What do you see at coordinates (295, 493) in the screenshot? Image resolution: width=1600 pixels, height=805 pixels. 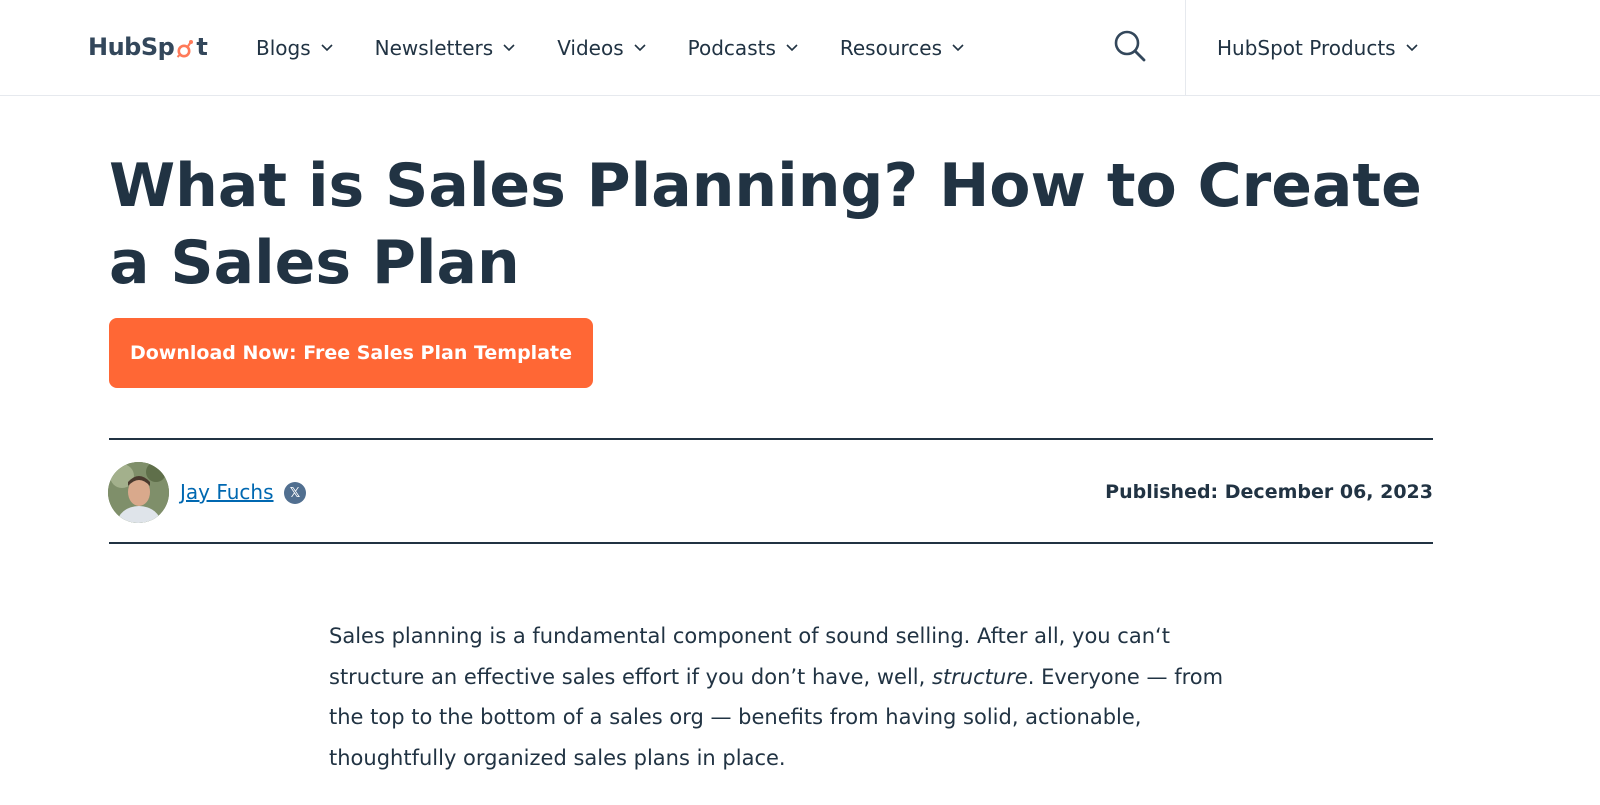 I see `x-social-icon: 𝕏` at bounding box center [295, 493].